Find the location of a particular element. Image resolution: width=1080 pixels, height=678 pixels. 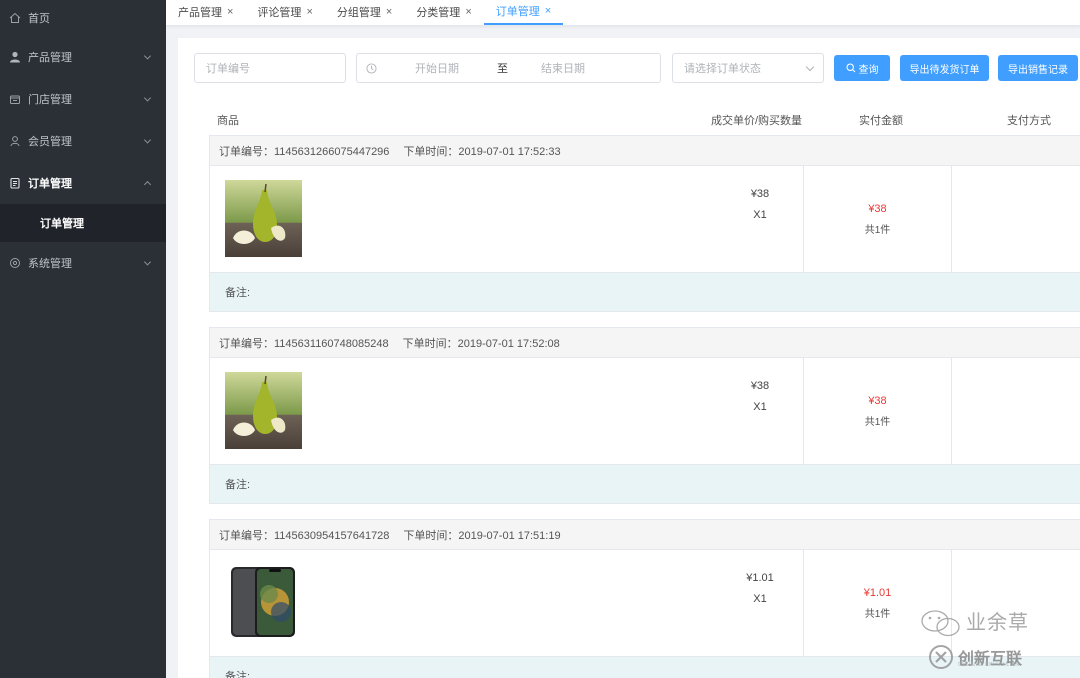

order-number: 订单编号：1145630954157641728 is located at coordinates (304, 535).